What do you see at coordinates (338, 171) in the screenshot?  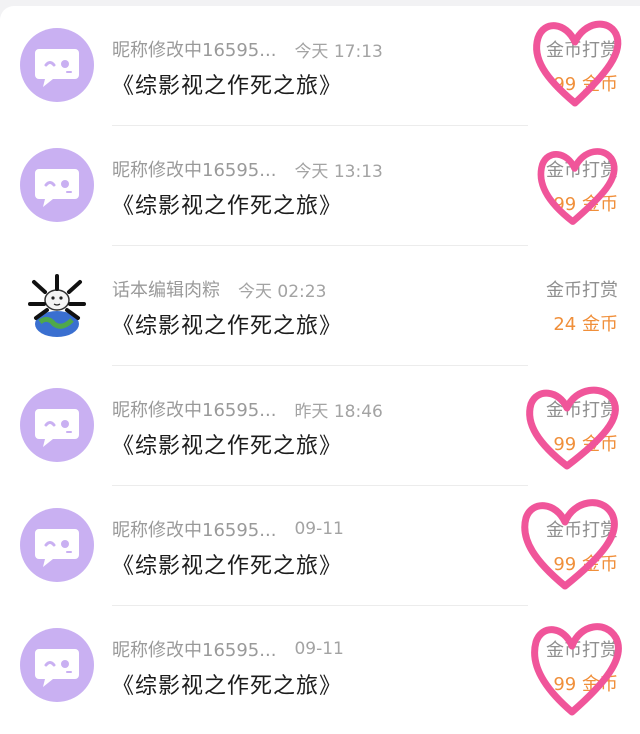 I see `timestamp: 今天 13:13` at bounding box center [338, 171].